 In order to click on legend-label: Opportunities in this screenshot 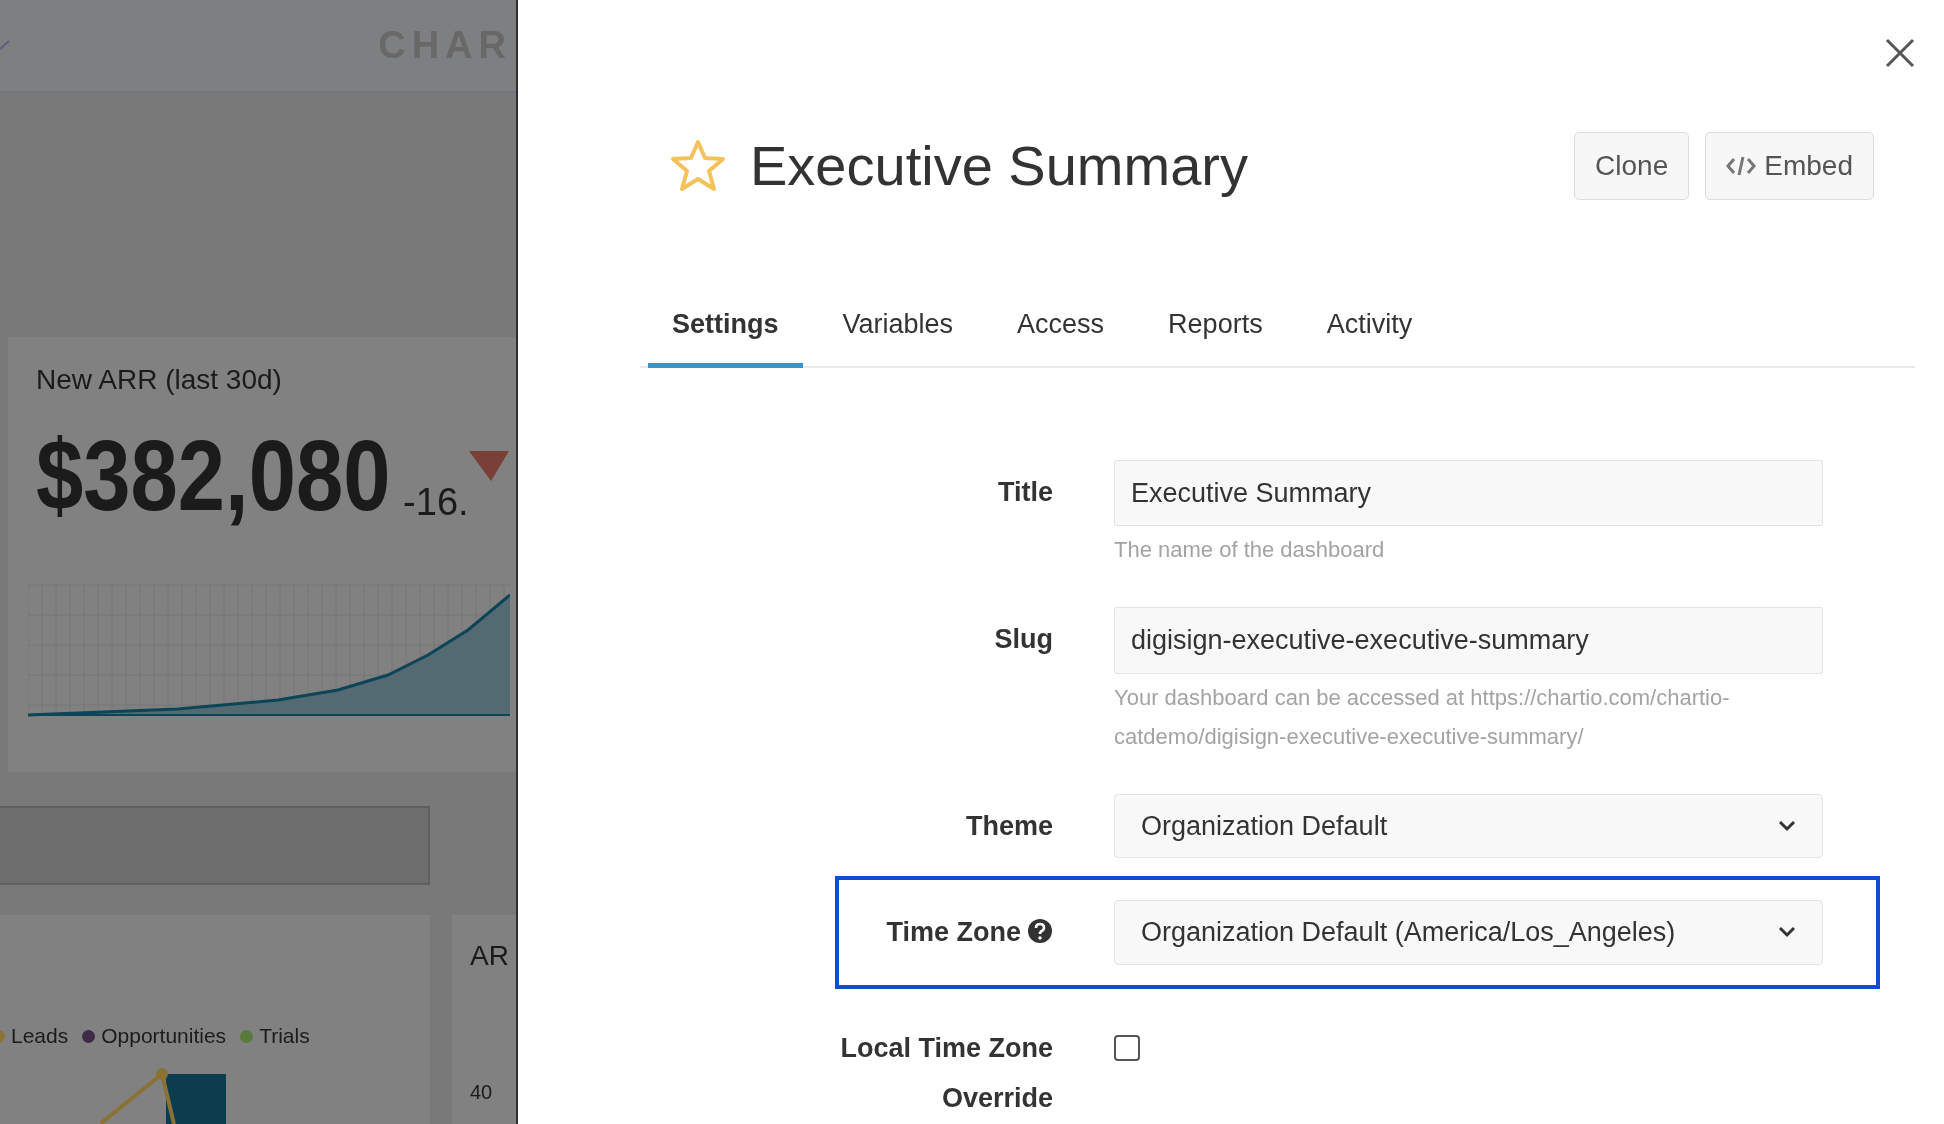, I will do `click(164, 1036)`.